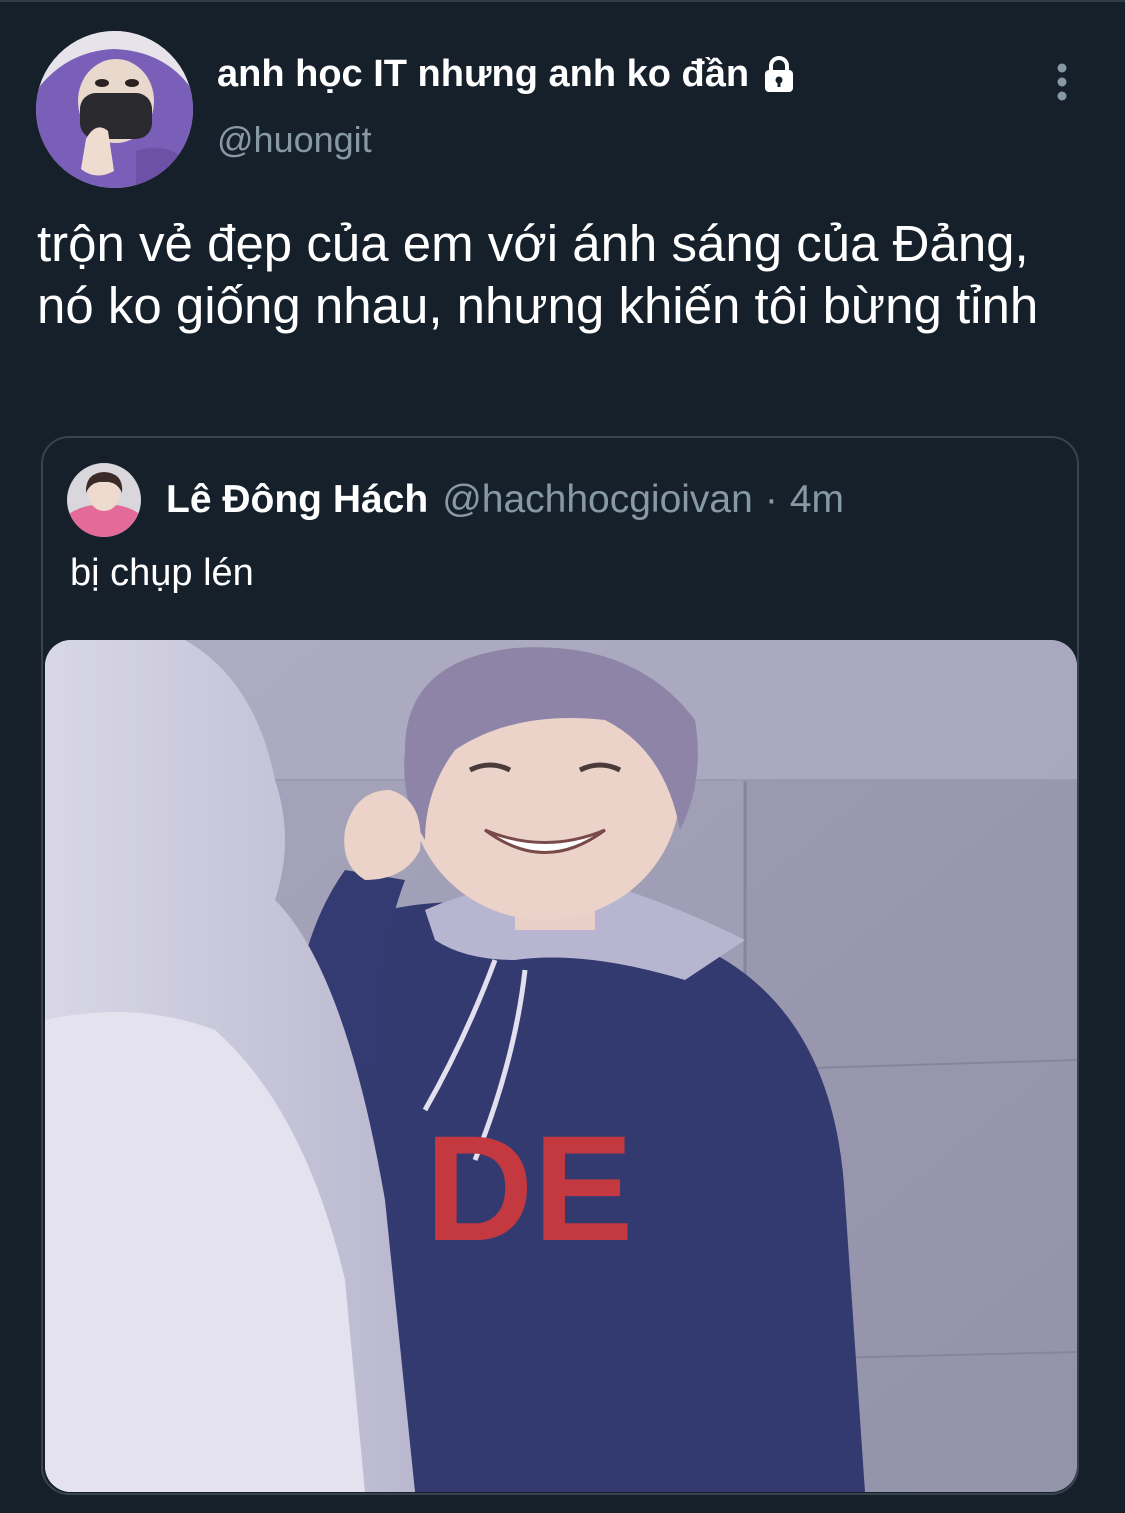 The height and width of the screenshot is (1513, 1125). What do you see at coordinates (779, 74) in the screenshot?
I see `lock-icon` at bounding box center [779, 74].